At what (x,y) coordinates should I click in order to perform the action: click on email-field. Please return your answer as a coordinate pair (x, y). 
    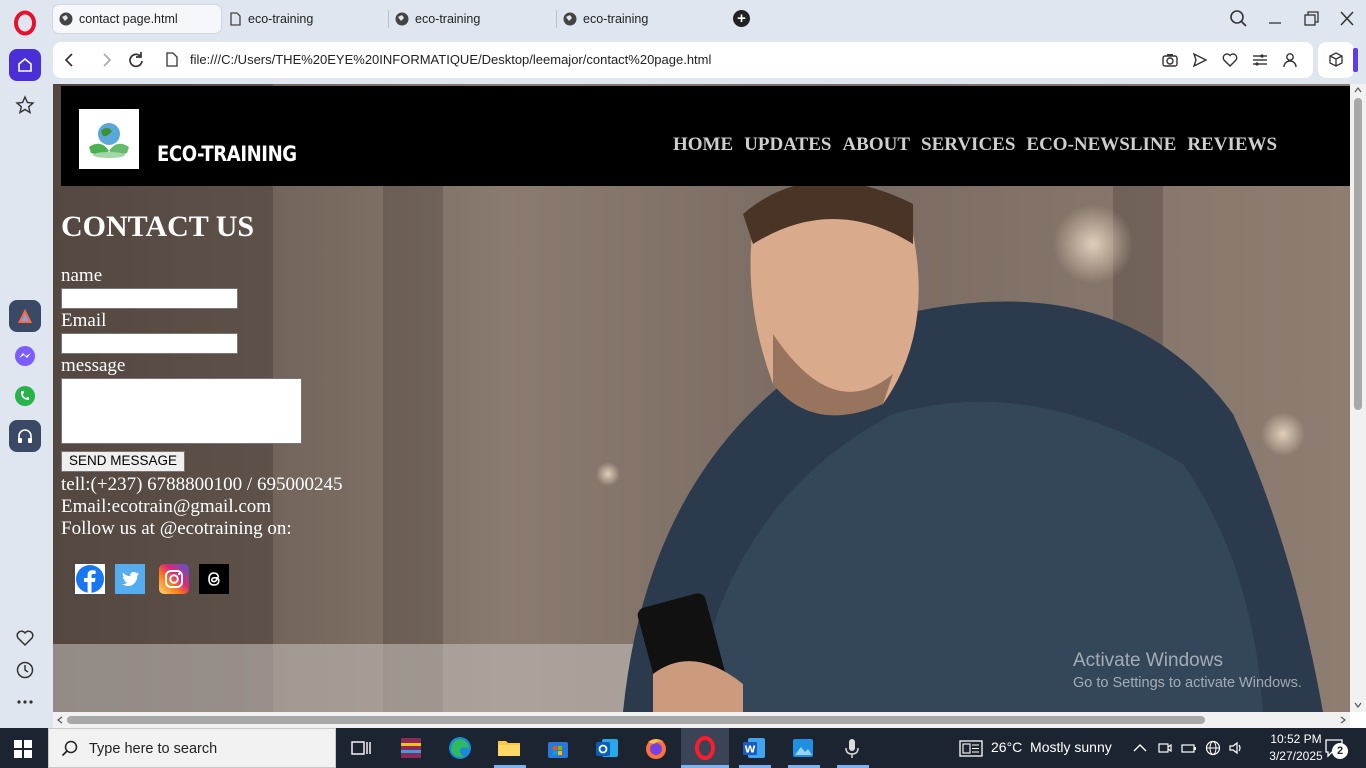
    Looking at the image, I should click on (149, 343).